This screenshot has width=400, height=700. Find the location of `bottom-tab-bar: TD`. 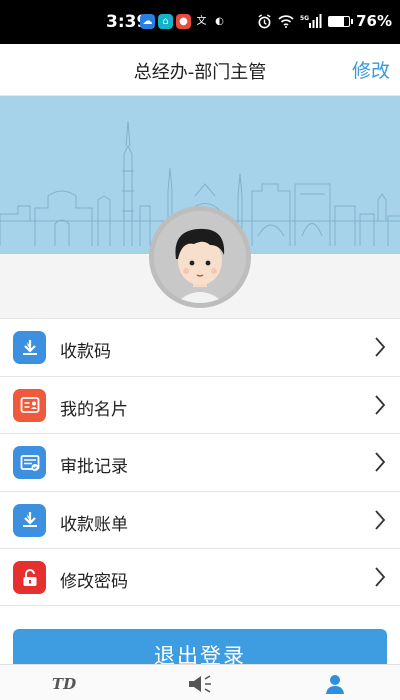

bottom-tab-bar: TD is located at coordinates (200, 682).